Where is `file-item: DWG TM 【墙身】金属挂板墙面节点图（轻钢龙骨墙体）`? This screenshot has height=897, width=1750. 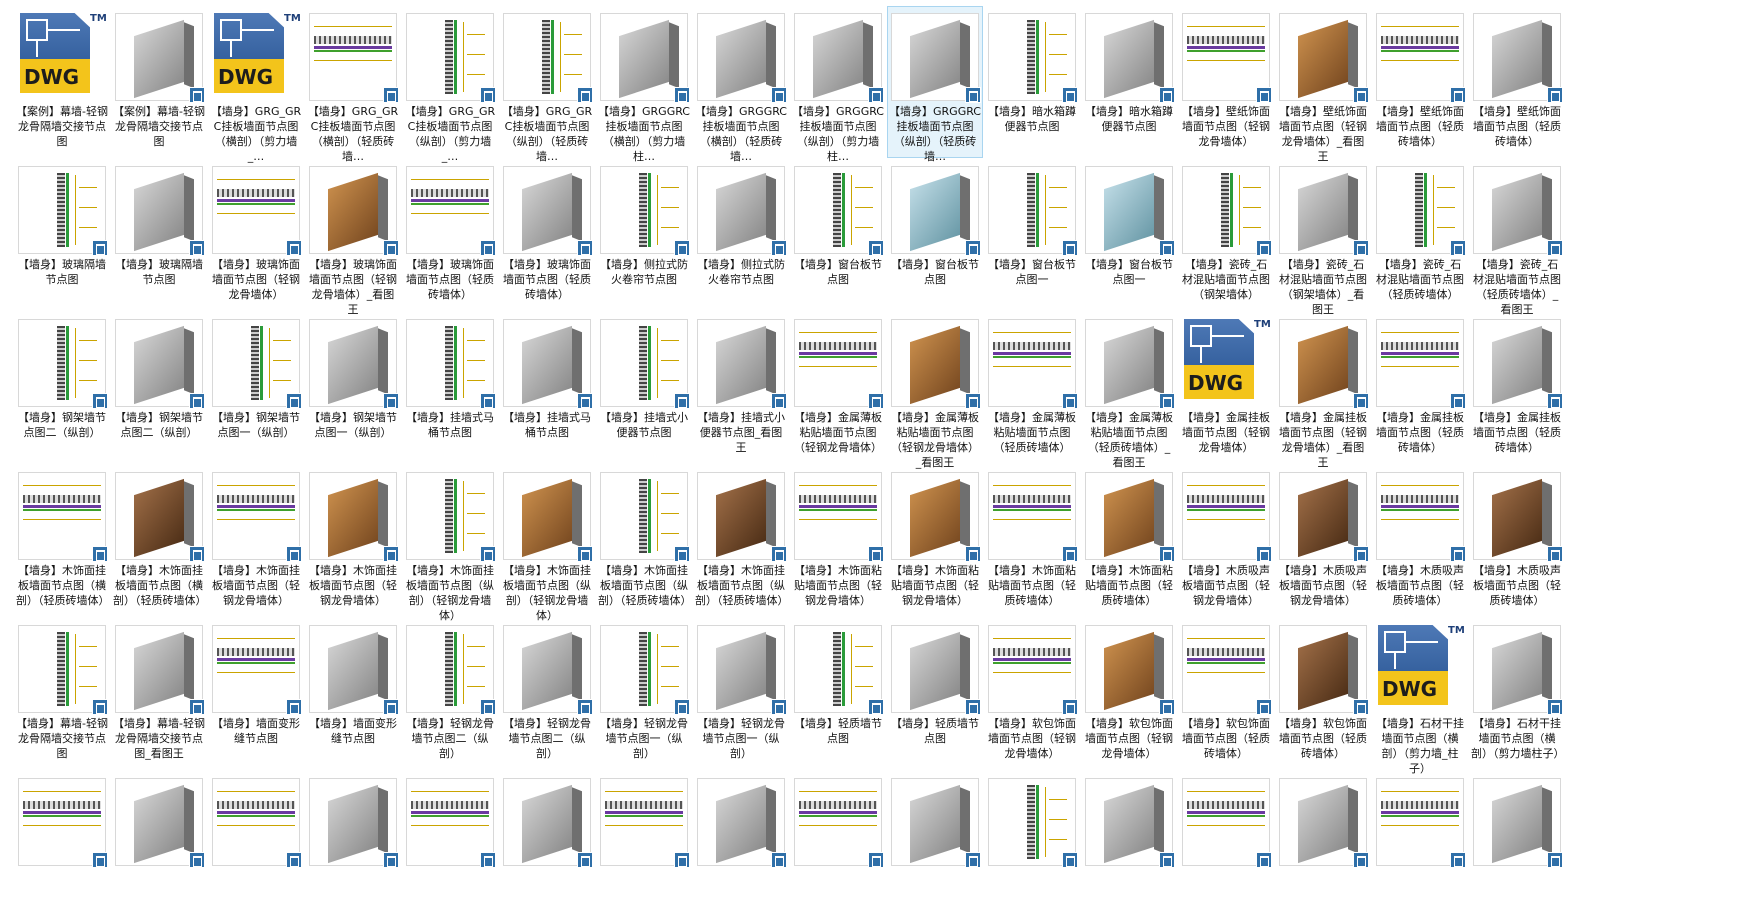
file-item: DWG TM 【墙身】金属挂板墙面节点图（轻钢龙骨墙体） is located at coordinates (1226, 388).